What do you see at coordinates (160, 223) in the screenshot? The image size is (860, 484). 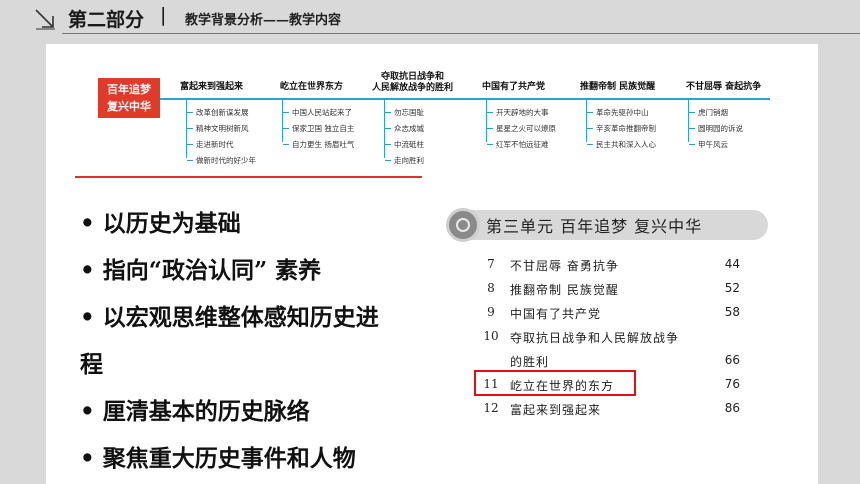 I see `key-point-1: • 以历史为基础` at bounding box center [160, 223].